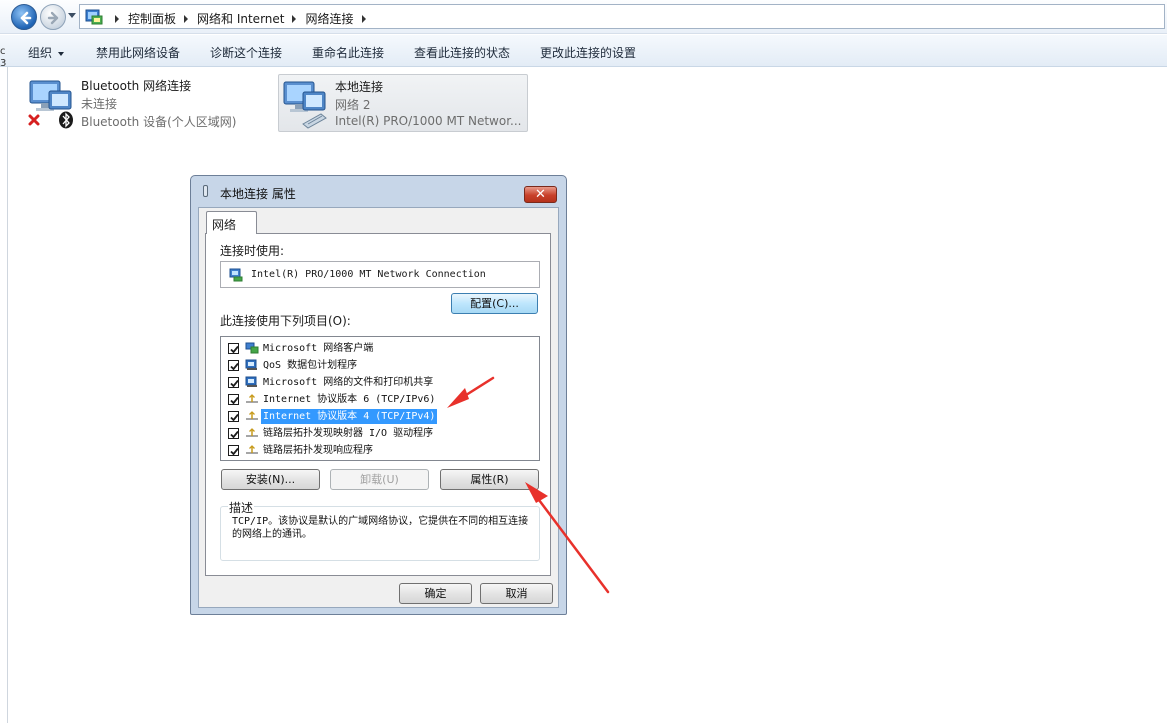  I want to click on left-edge-fragment: c 3, so click(3, 58).